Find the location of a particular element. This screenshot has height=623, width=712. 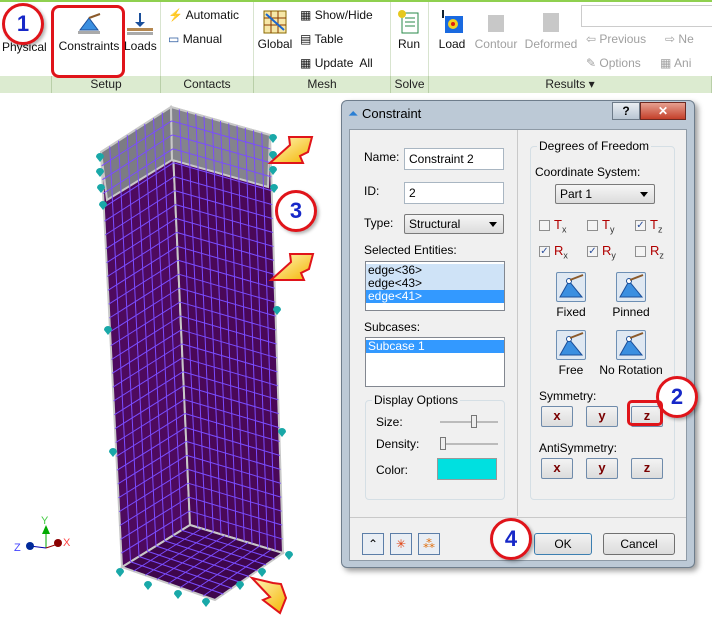

previous-label: Previous is located at coordinates (623, 39).